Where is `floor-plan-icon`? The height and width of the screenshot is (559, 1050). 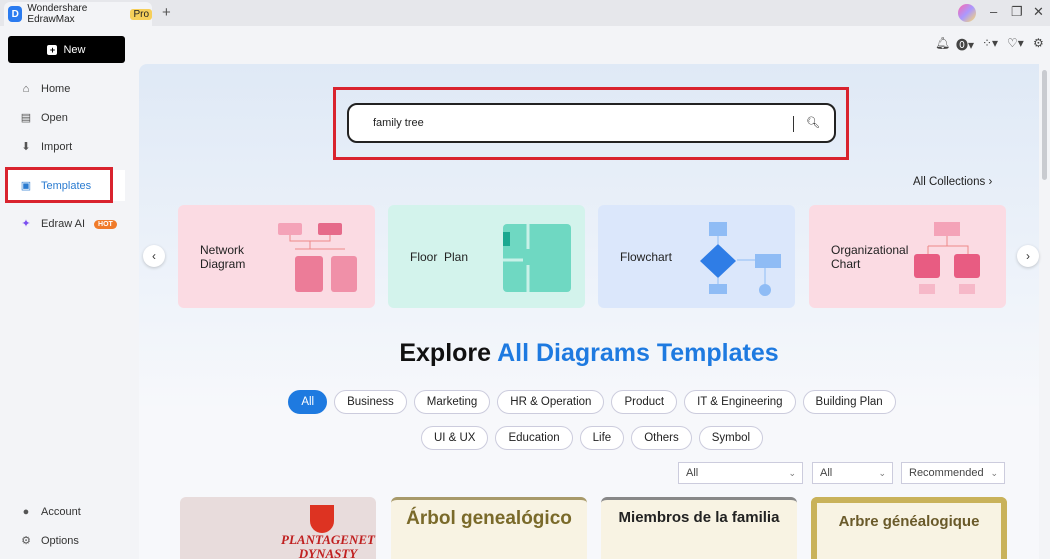 floor-plan-icon is located at coordinates (537, 258).